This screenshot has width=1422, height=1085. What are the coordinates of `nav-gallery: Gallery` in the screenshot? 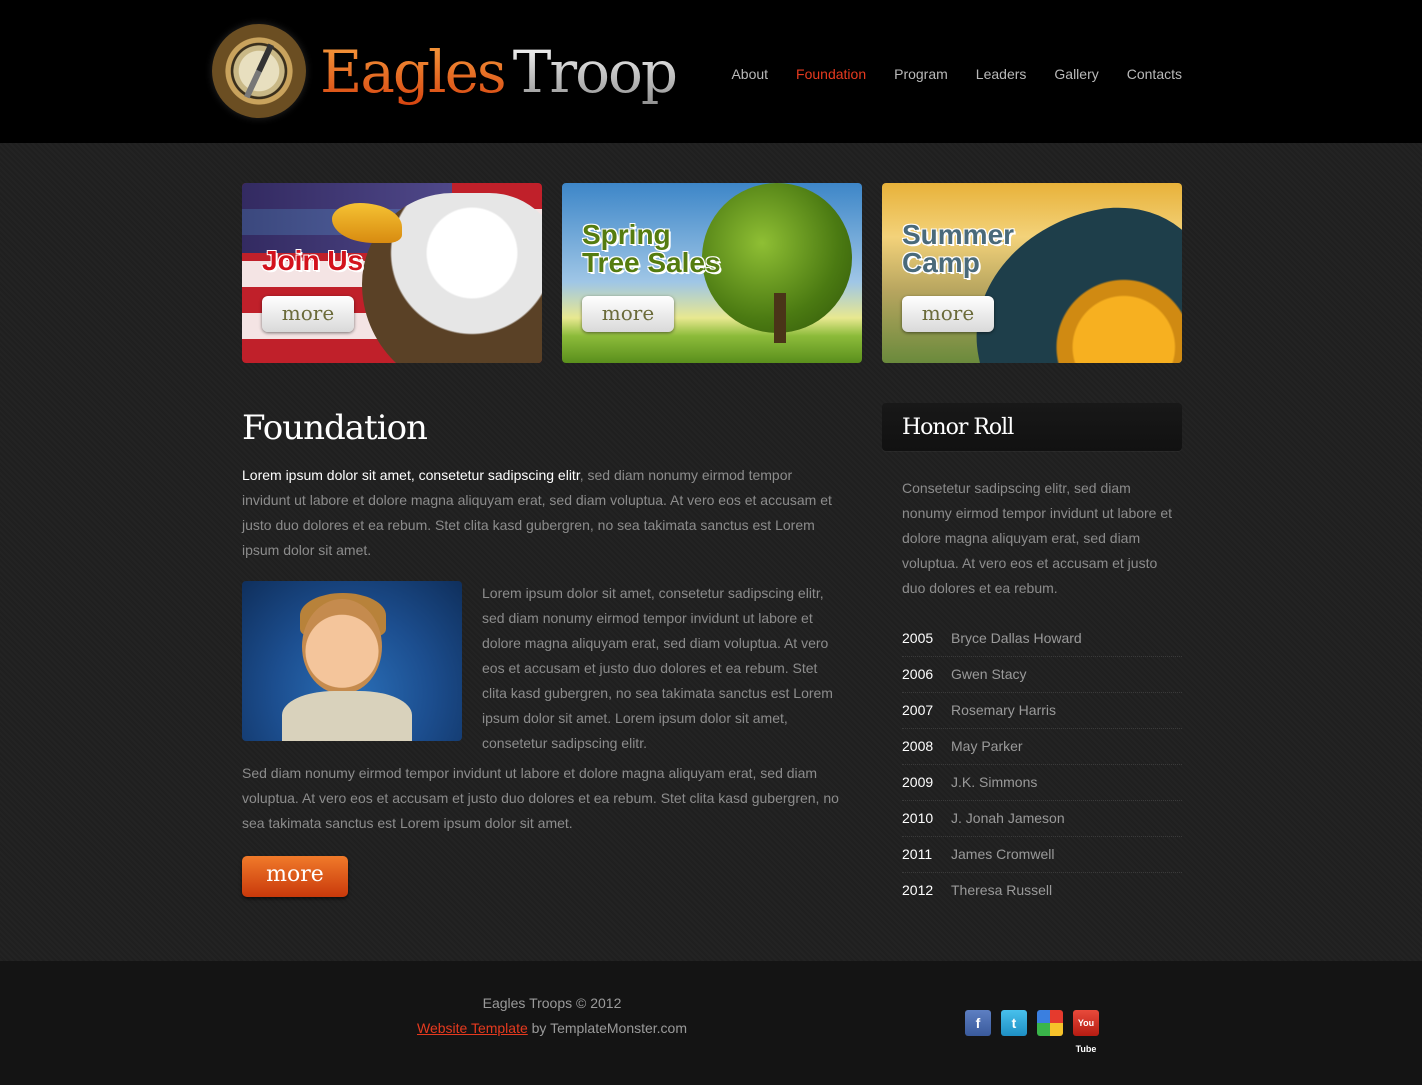 It's located at (1076, 74).